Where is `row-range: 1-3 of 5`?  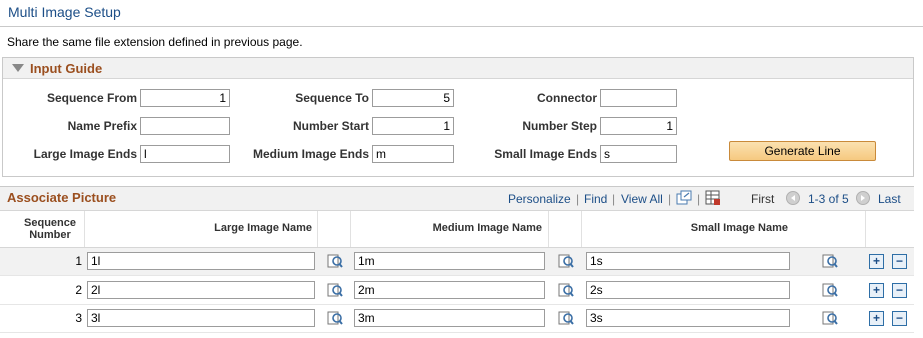 row-range: 1-3 of 5 is located at coordinates (828, 199).